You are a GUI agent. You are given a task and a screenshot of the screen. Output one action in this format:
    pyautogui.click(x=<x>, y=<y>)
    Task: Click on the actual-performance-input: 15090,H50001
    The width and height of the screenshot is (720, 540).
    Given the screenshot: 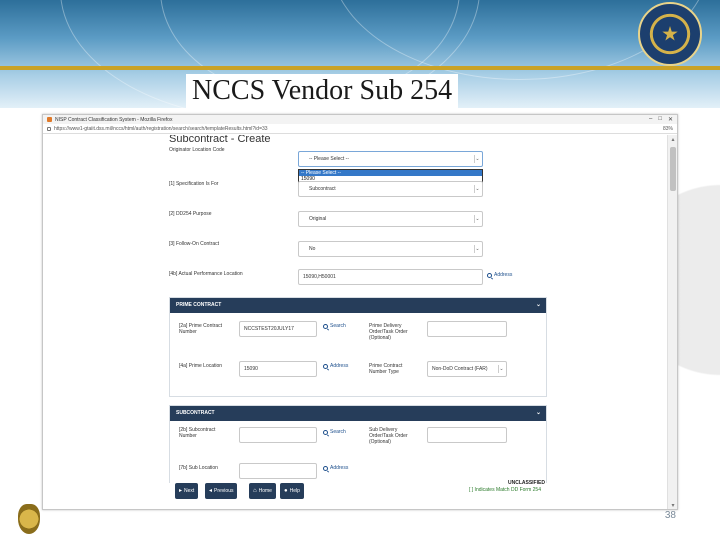 What is the action you would take?
    pyautogui.click(x=390, y=277)
    